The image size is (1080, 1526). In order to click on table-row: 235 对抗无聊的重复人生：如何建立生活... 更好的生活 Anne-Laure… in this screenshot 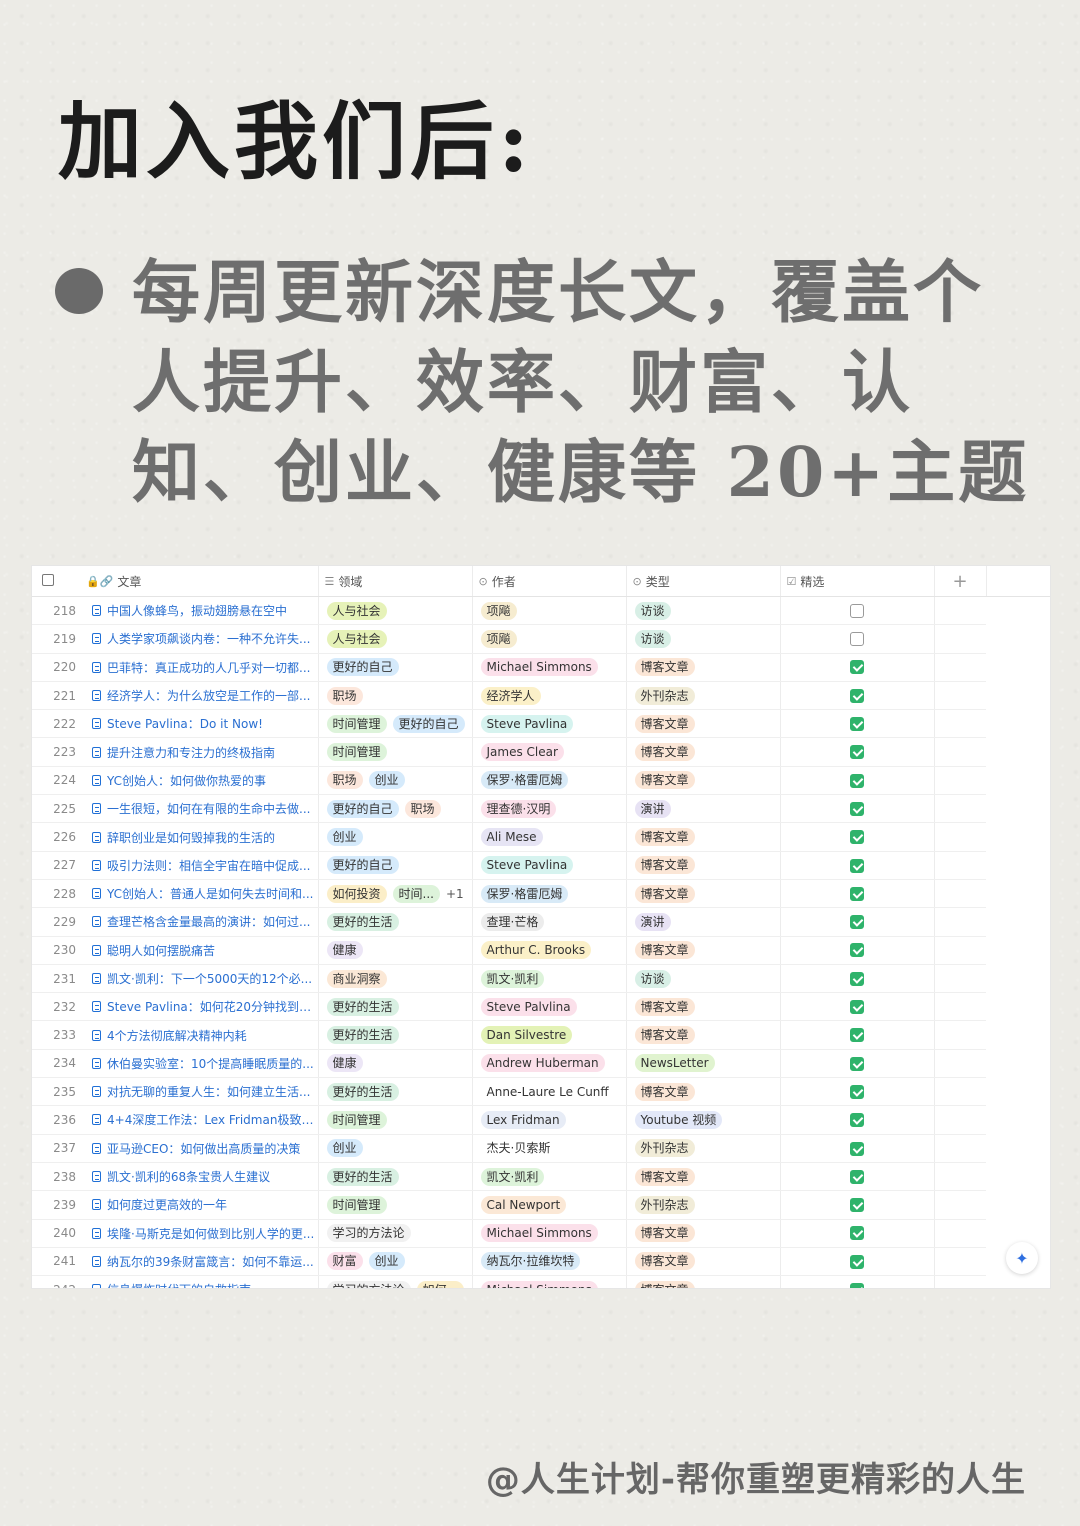, I will do `click(541, 1092)`.